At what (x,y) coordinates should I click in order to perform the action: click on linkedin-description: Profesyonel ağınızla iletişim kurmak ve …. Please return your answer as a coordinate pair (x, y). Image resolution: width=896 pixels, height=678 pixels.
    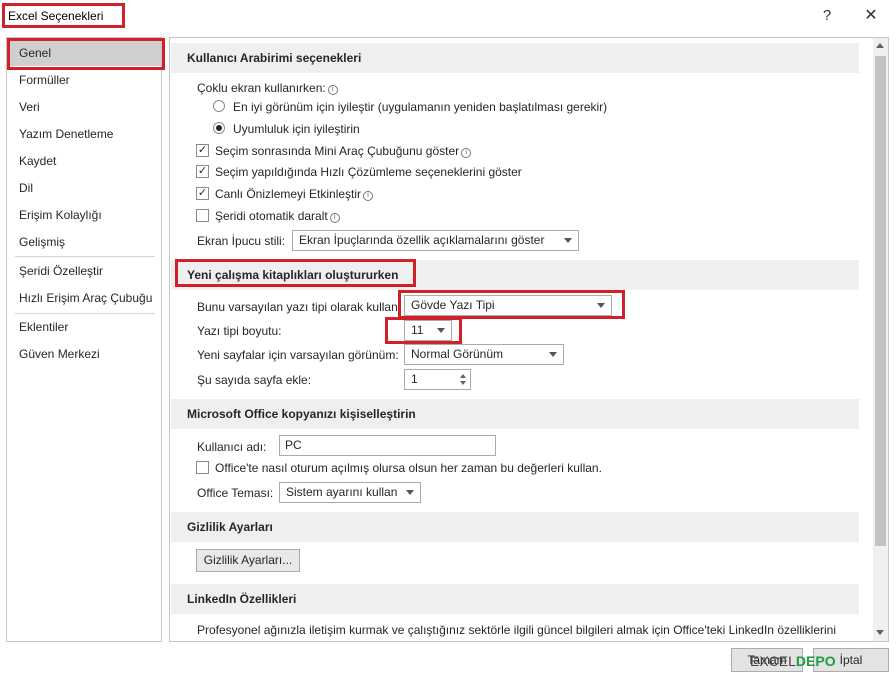
    Looking at the image, I should click on (517, 632).